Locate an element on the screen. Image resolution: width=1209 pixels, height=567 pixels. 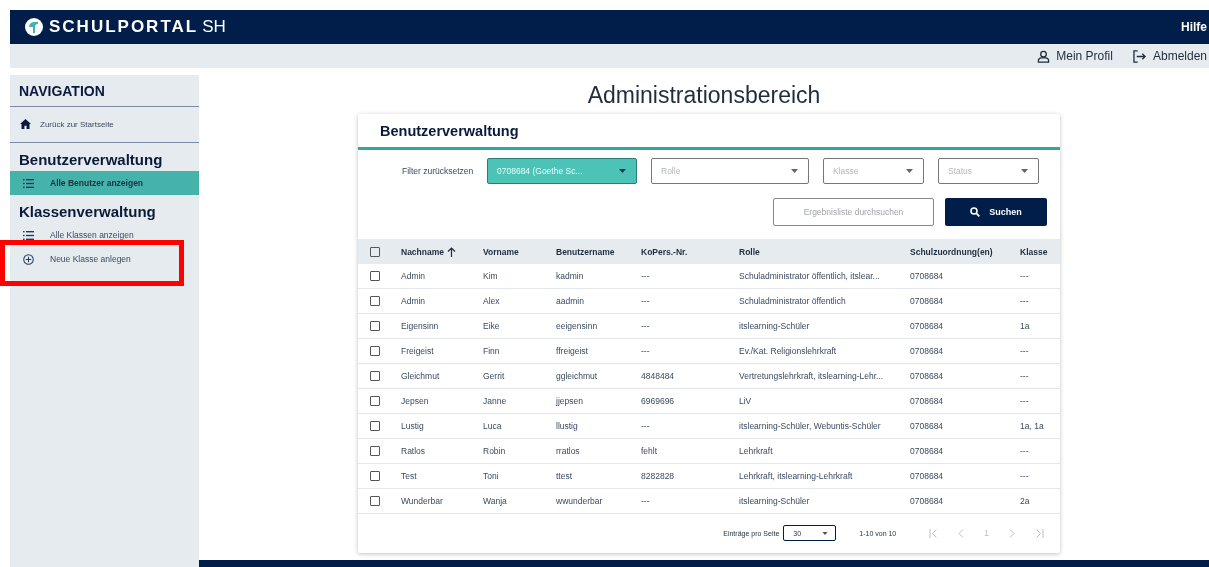
table-cell: Kim is located at coordinates (490, 276).